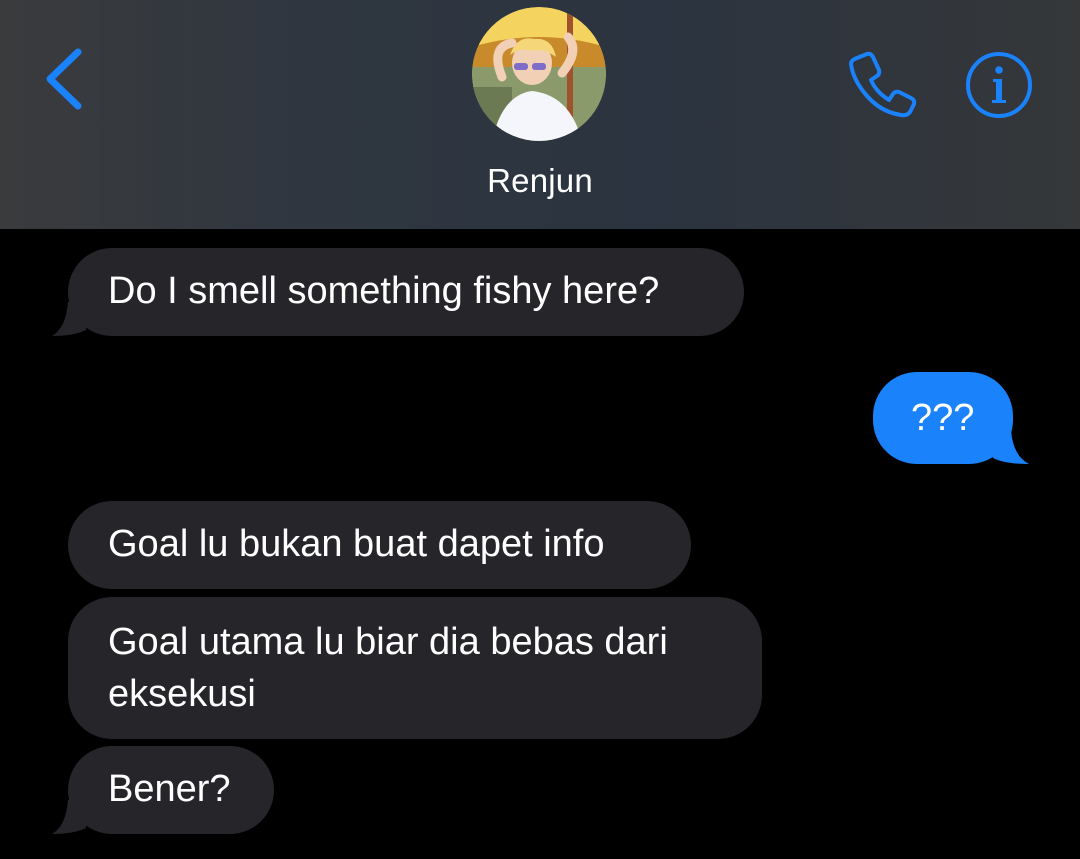 The width and height of the screenshot is (1080, 859). I want to click on call-button, so click(881, 84).